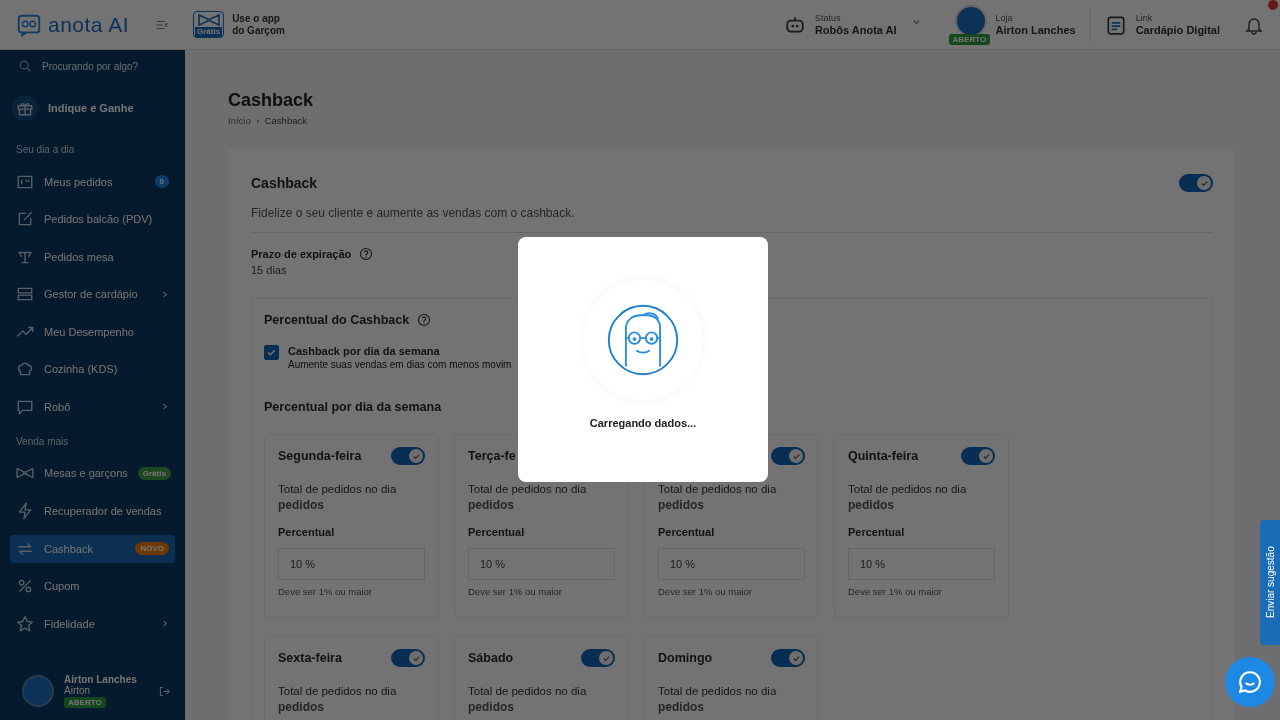 Image resolution: width=1280 pixels, height=720 pixels. What do you see at coordinates (413, 213) in the screenshot?
I see `card-description: Fidelize o seu cliente e aumente as vendas com o cashback.` at bounding box center [413, 213].